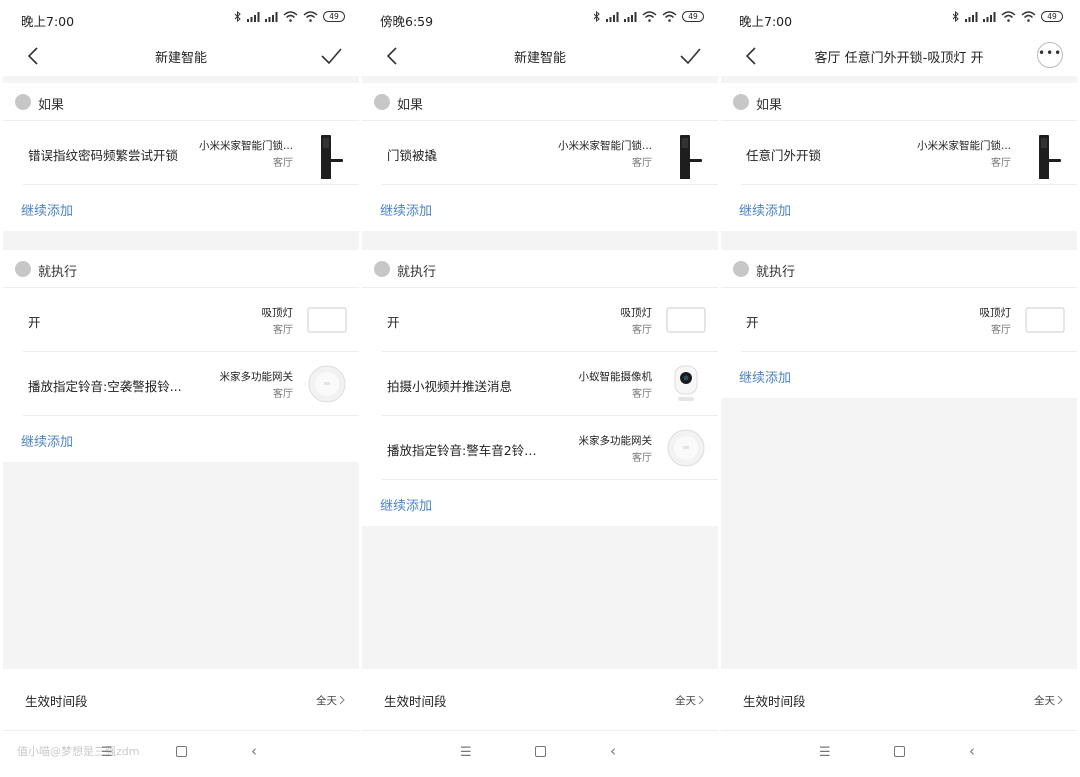 The width and height of the screenshot is (1080, 777). I want to click on signal-icon, so click(971, 16).